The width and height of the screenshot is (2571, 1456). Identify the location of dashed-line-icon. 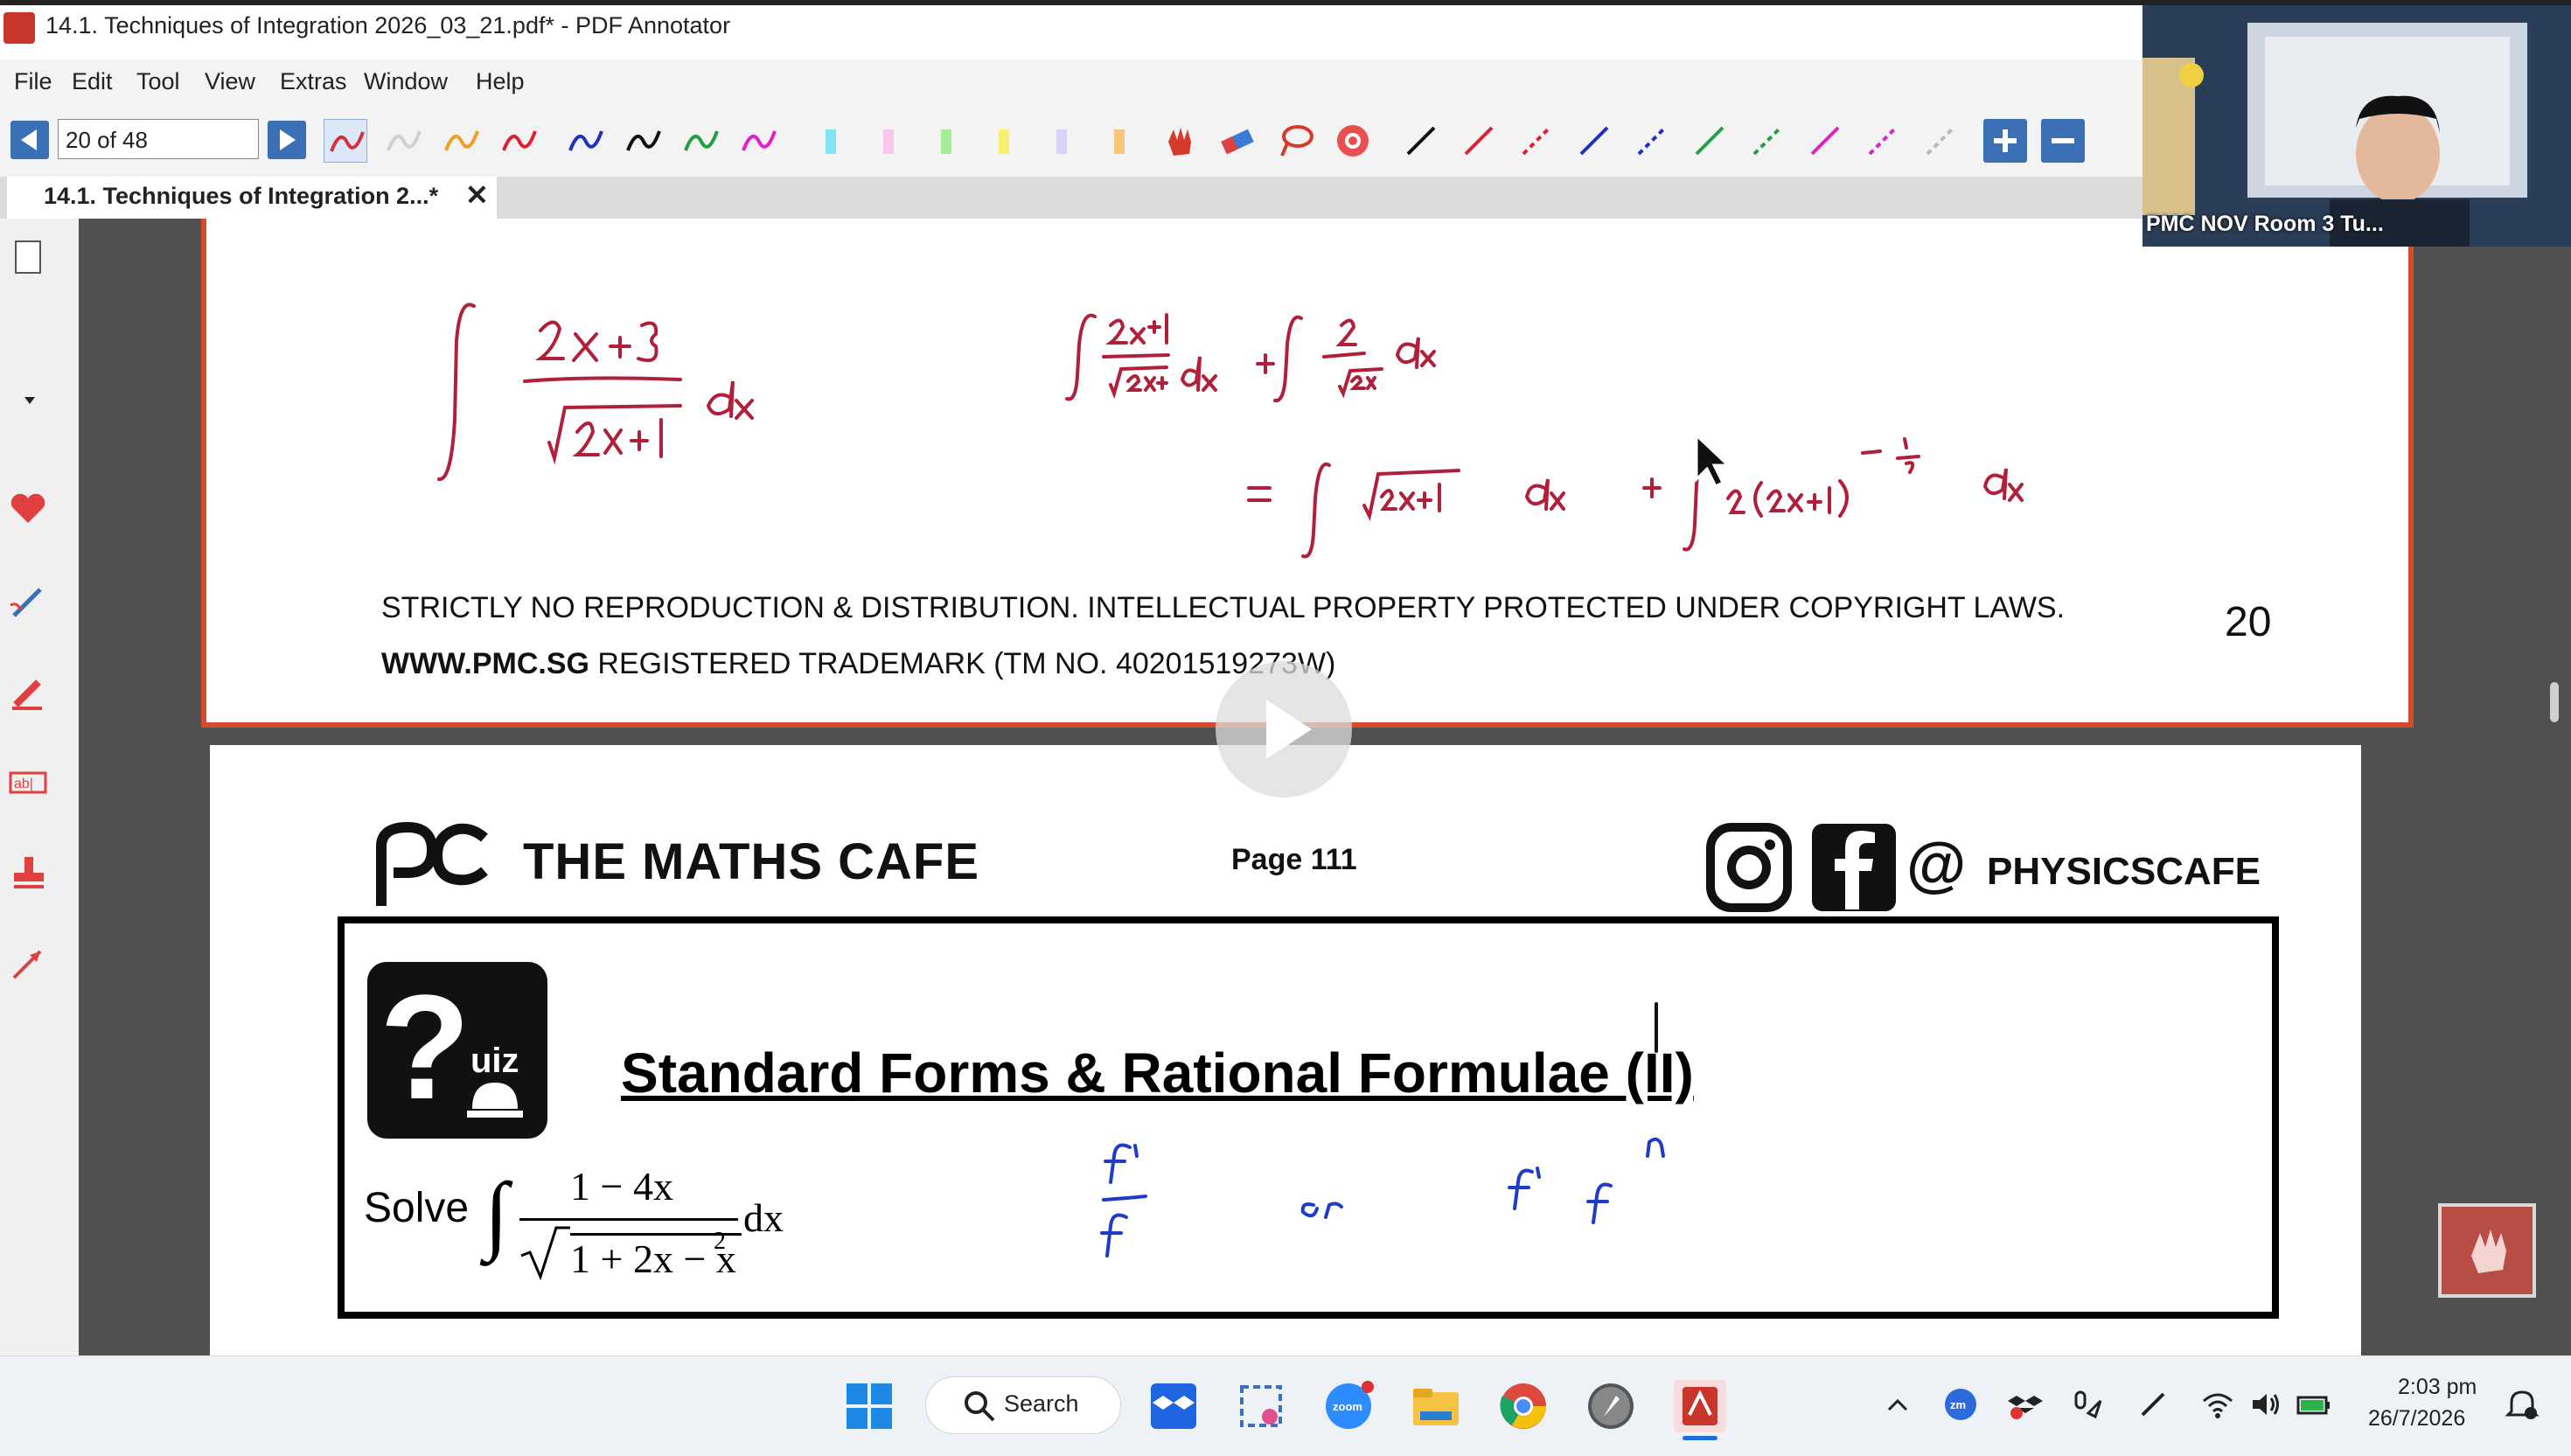
(1883, 141).